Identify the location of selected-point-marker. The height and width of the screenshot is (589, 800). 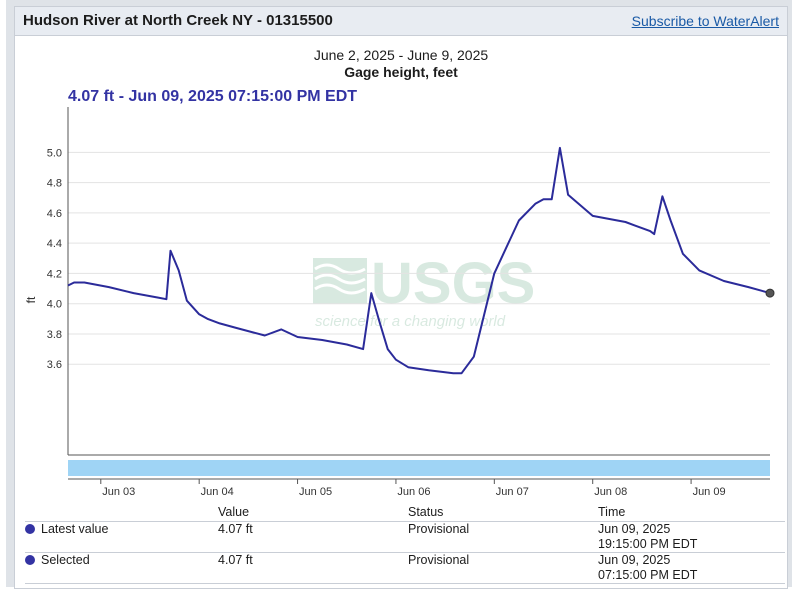
(770, 293).